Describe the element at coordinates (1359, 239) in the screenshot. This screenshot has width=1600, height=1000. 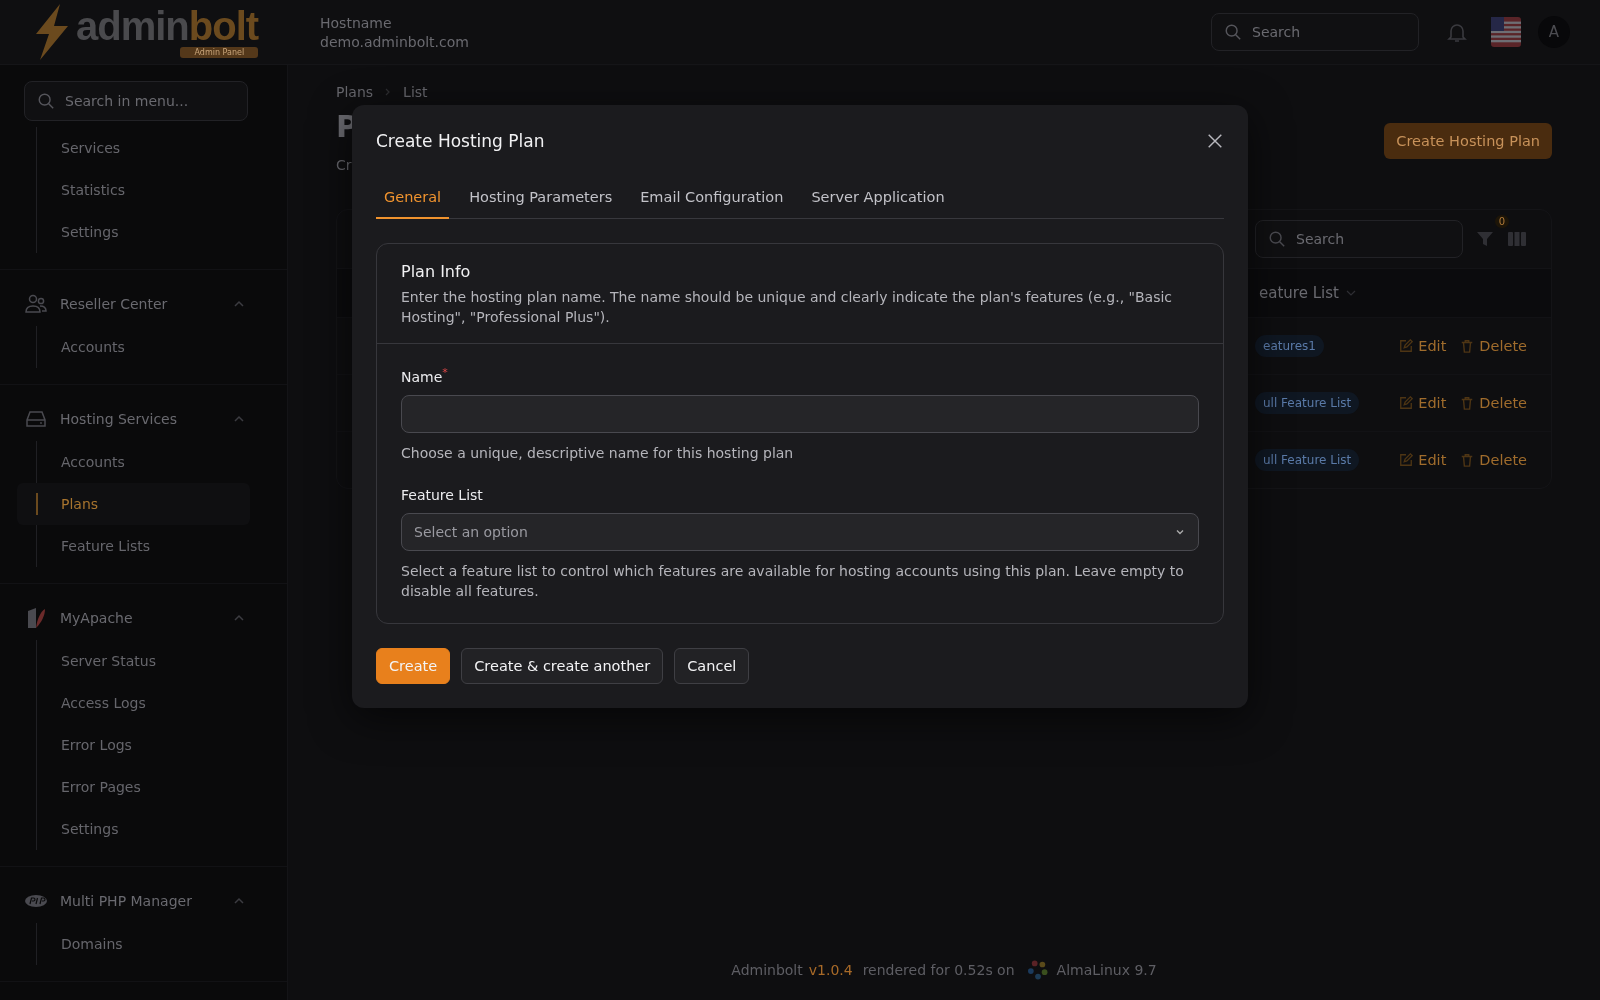
I see `table-search-field: Search` at that location.